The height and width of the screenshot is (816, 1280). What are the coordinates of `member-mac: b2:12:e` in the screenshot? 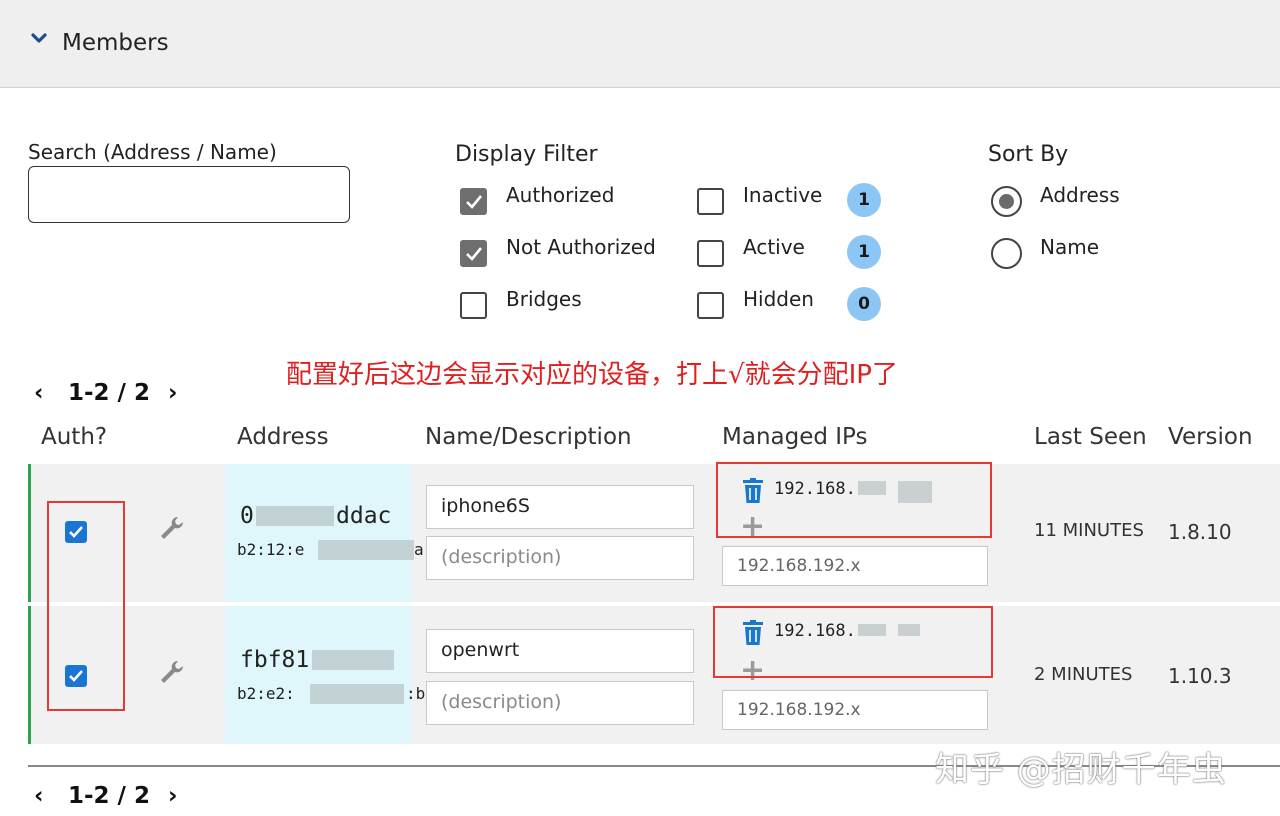 It's located at (271, 549).